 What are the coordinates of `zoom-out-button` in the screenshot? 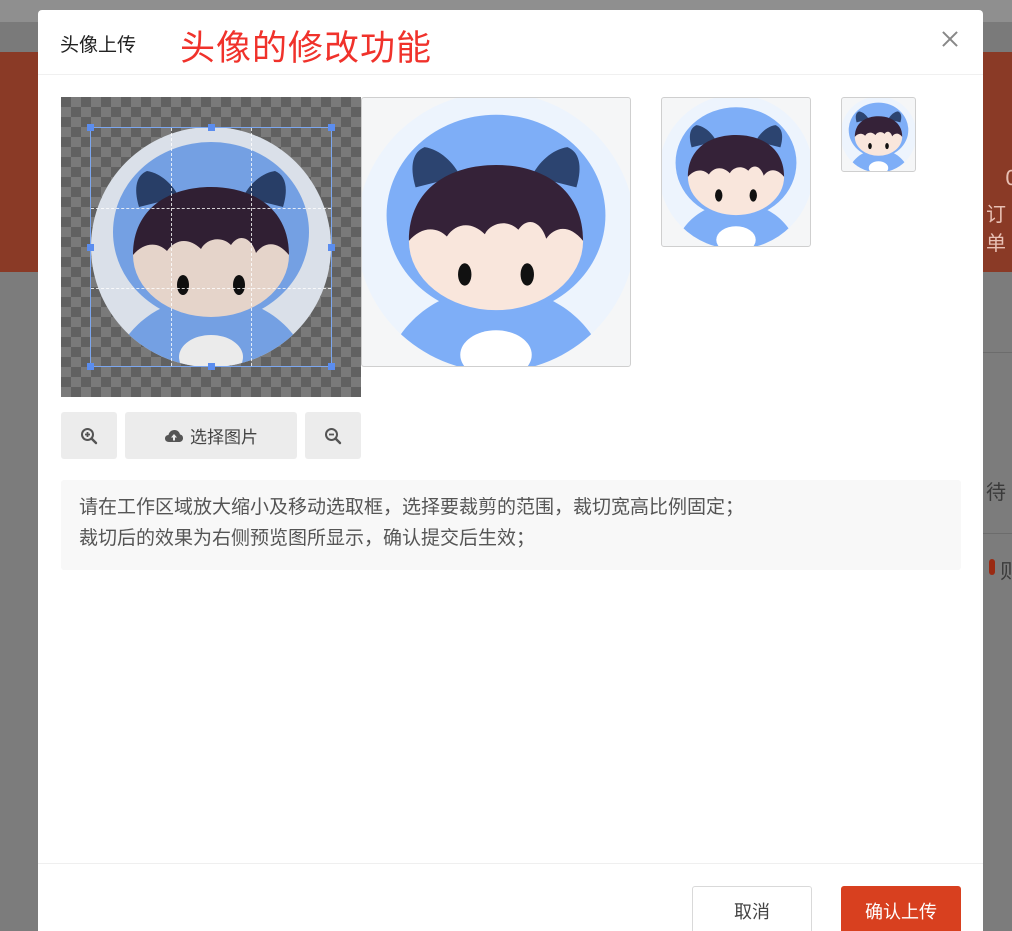 It's located at (333, 435).